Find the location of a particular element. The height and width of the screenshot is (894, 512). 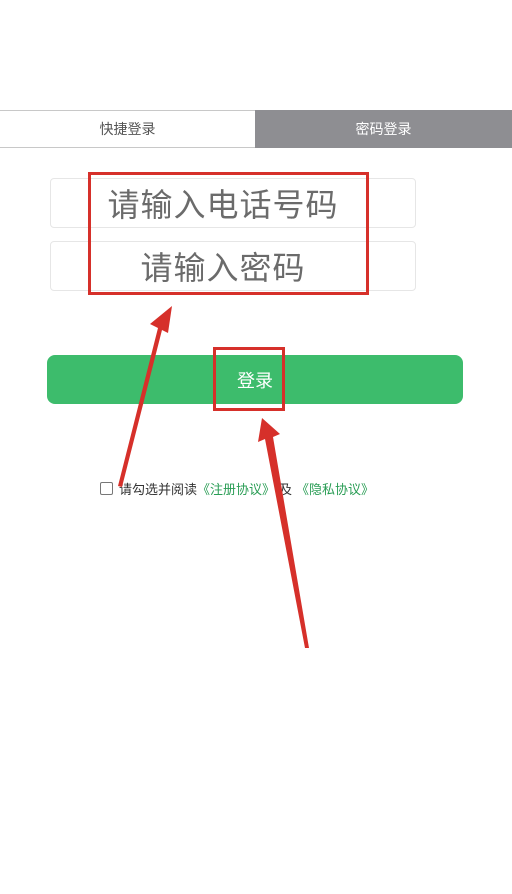

register-agreement-link: 《注册协议》 is located at coordinates (236, 488).